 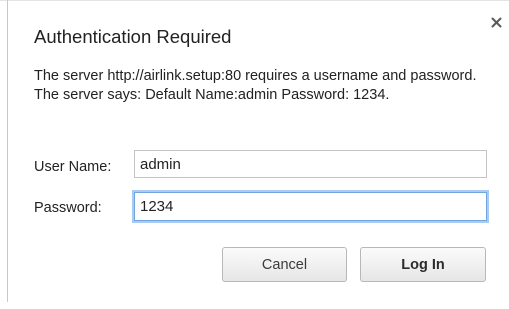 I want to click on username-input, so click(x=310, y=164).